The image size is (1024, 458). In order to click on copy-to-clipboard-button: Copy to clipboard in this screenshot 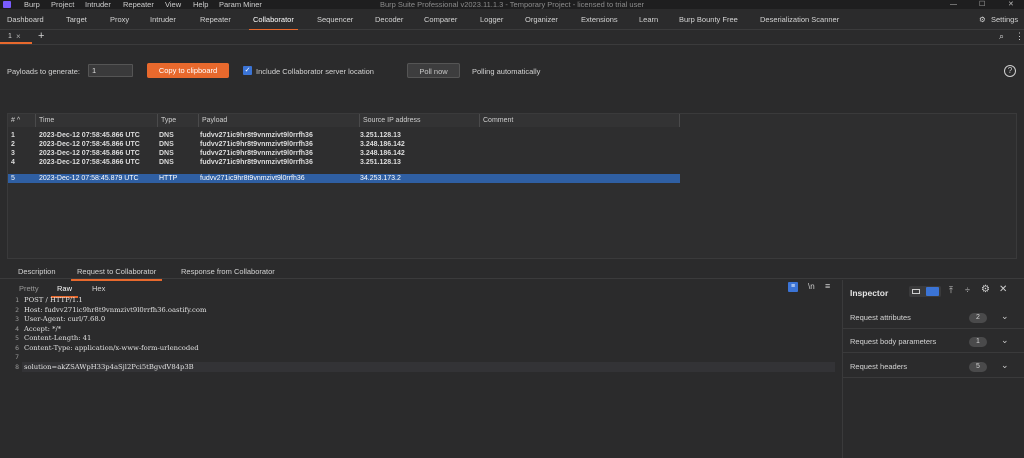, I will do `click(188, 70)`.